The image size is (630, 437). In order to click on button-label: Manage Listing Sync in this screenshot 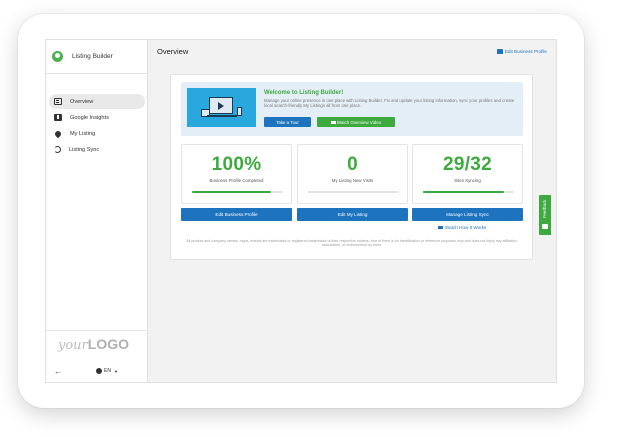, I will do `click(467, 214)`.